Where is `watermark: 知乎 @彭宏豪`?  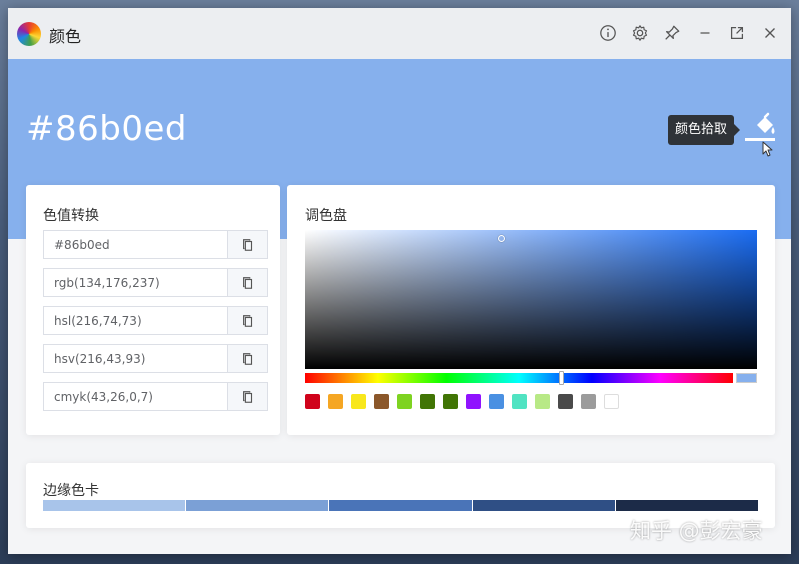 watermark: 知乎 @彭宏豪 is located at coordinates (696, 531).